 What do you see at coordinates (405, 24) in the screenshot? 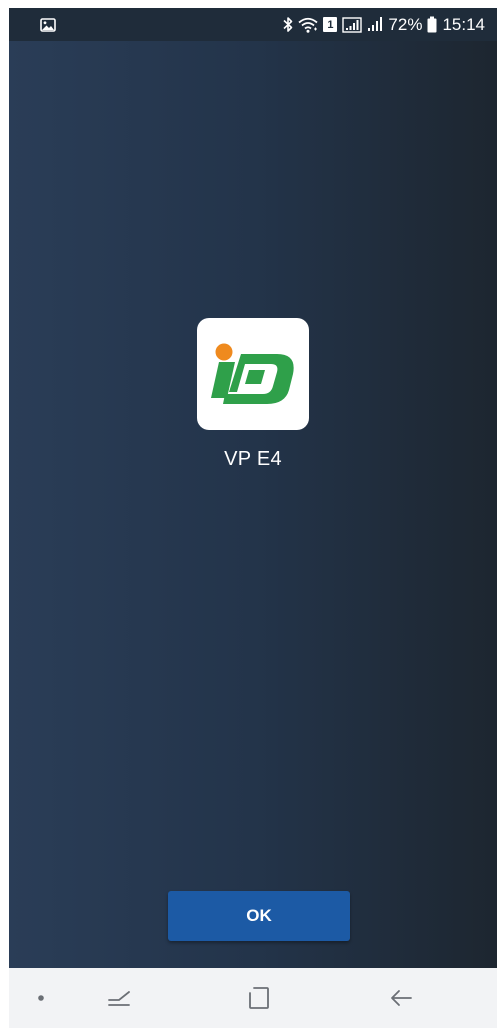
I see `battery-percent: 72%` at bounding box center [405, 24].